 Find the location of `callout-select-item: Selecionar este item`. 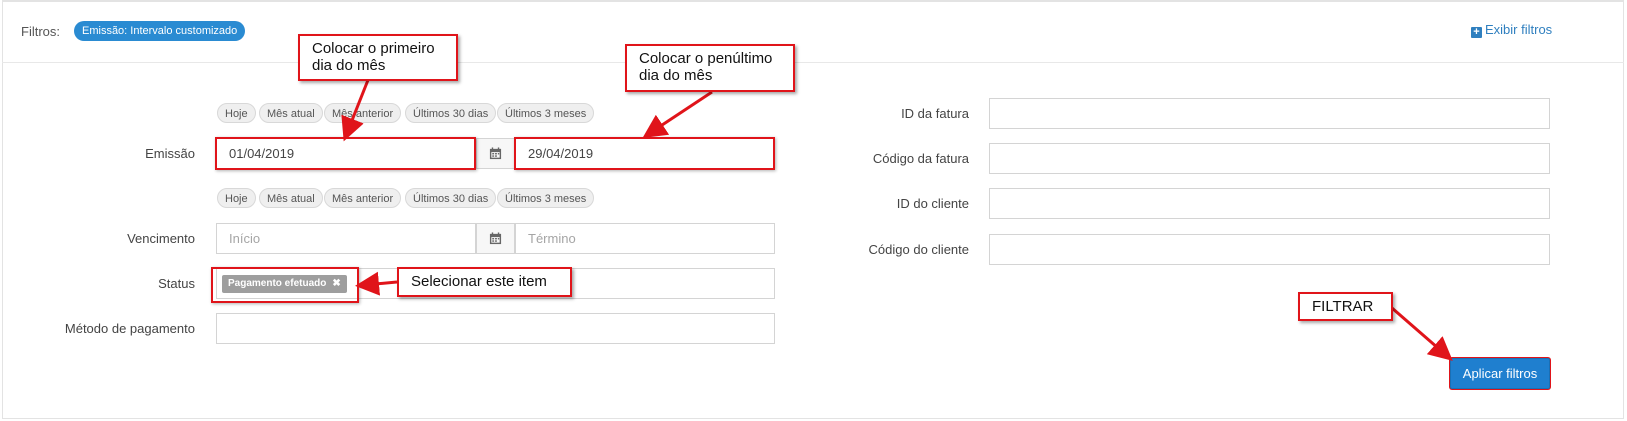

callout-select-item: Selecionar este item is located at coordinates (484, 282).